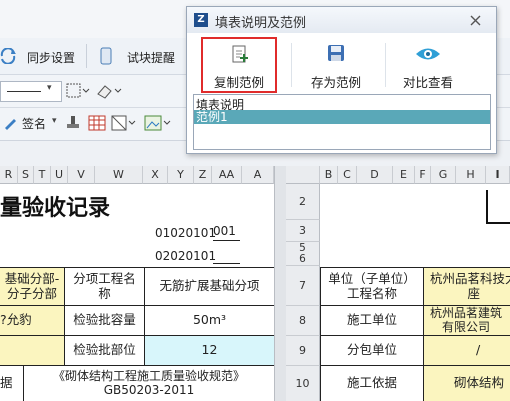  I want to click on construction-value-cell: 杭州品茗建筑 有限公司, so click(467, 321).